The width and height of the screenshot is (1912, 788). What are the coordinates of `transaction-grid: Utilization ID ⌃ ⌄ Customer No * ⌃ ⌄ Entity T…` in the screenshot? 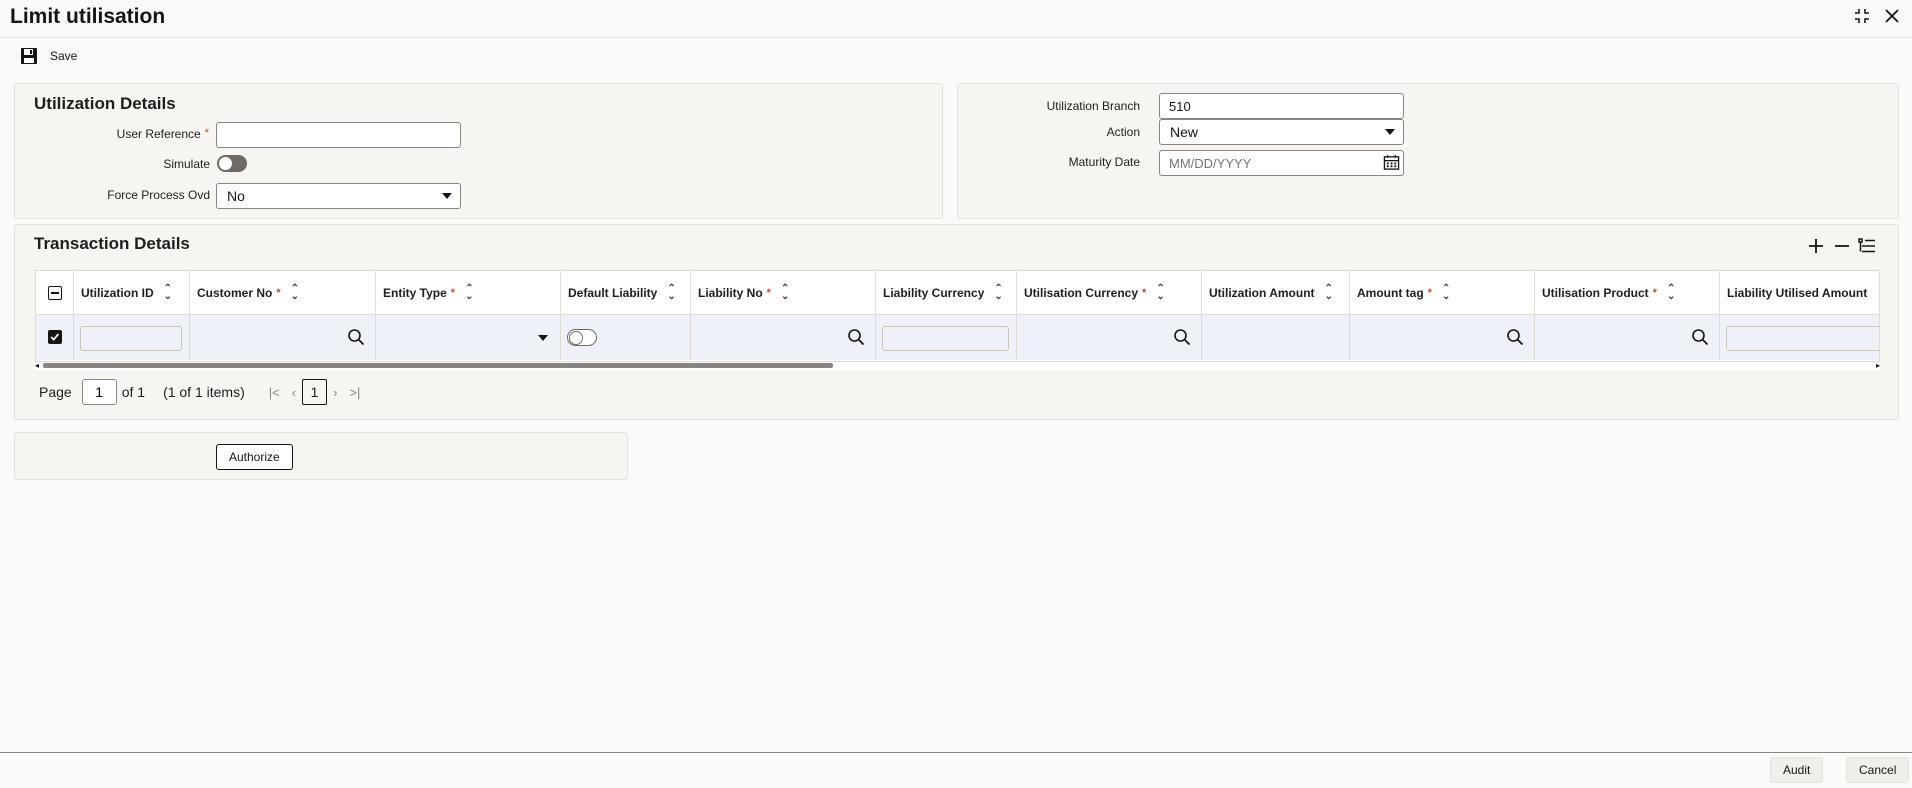 It's located at (957, 316).